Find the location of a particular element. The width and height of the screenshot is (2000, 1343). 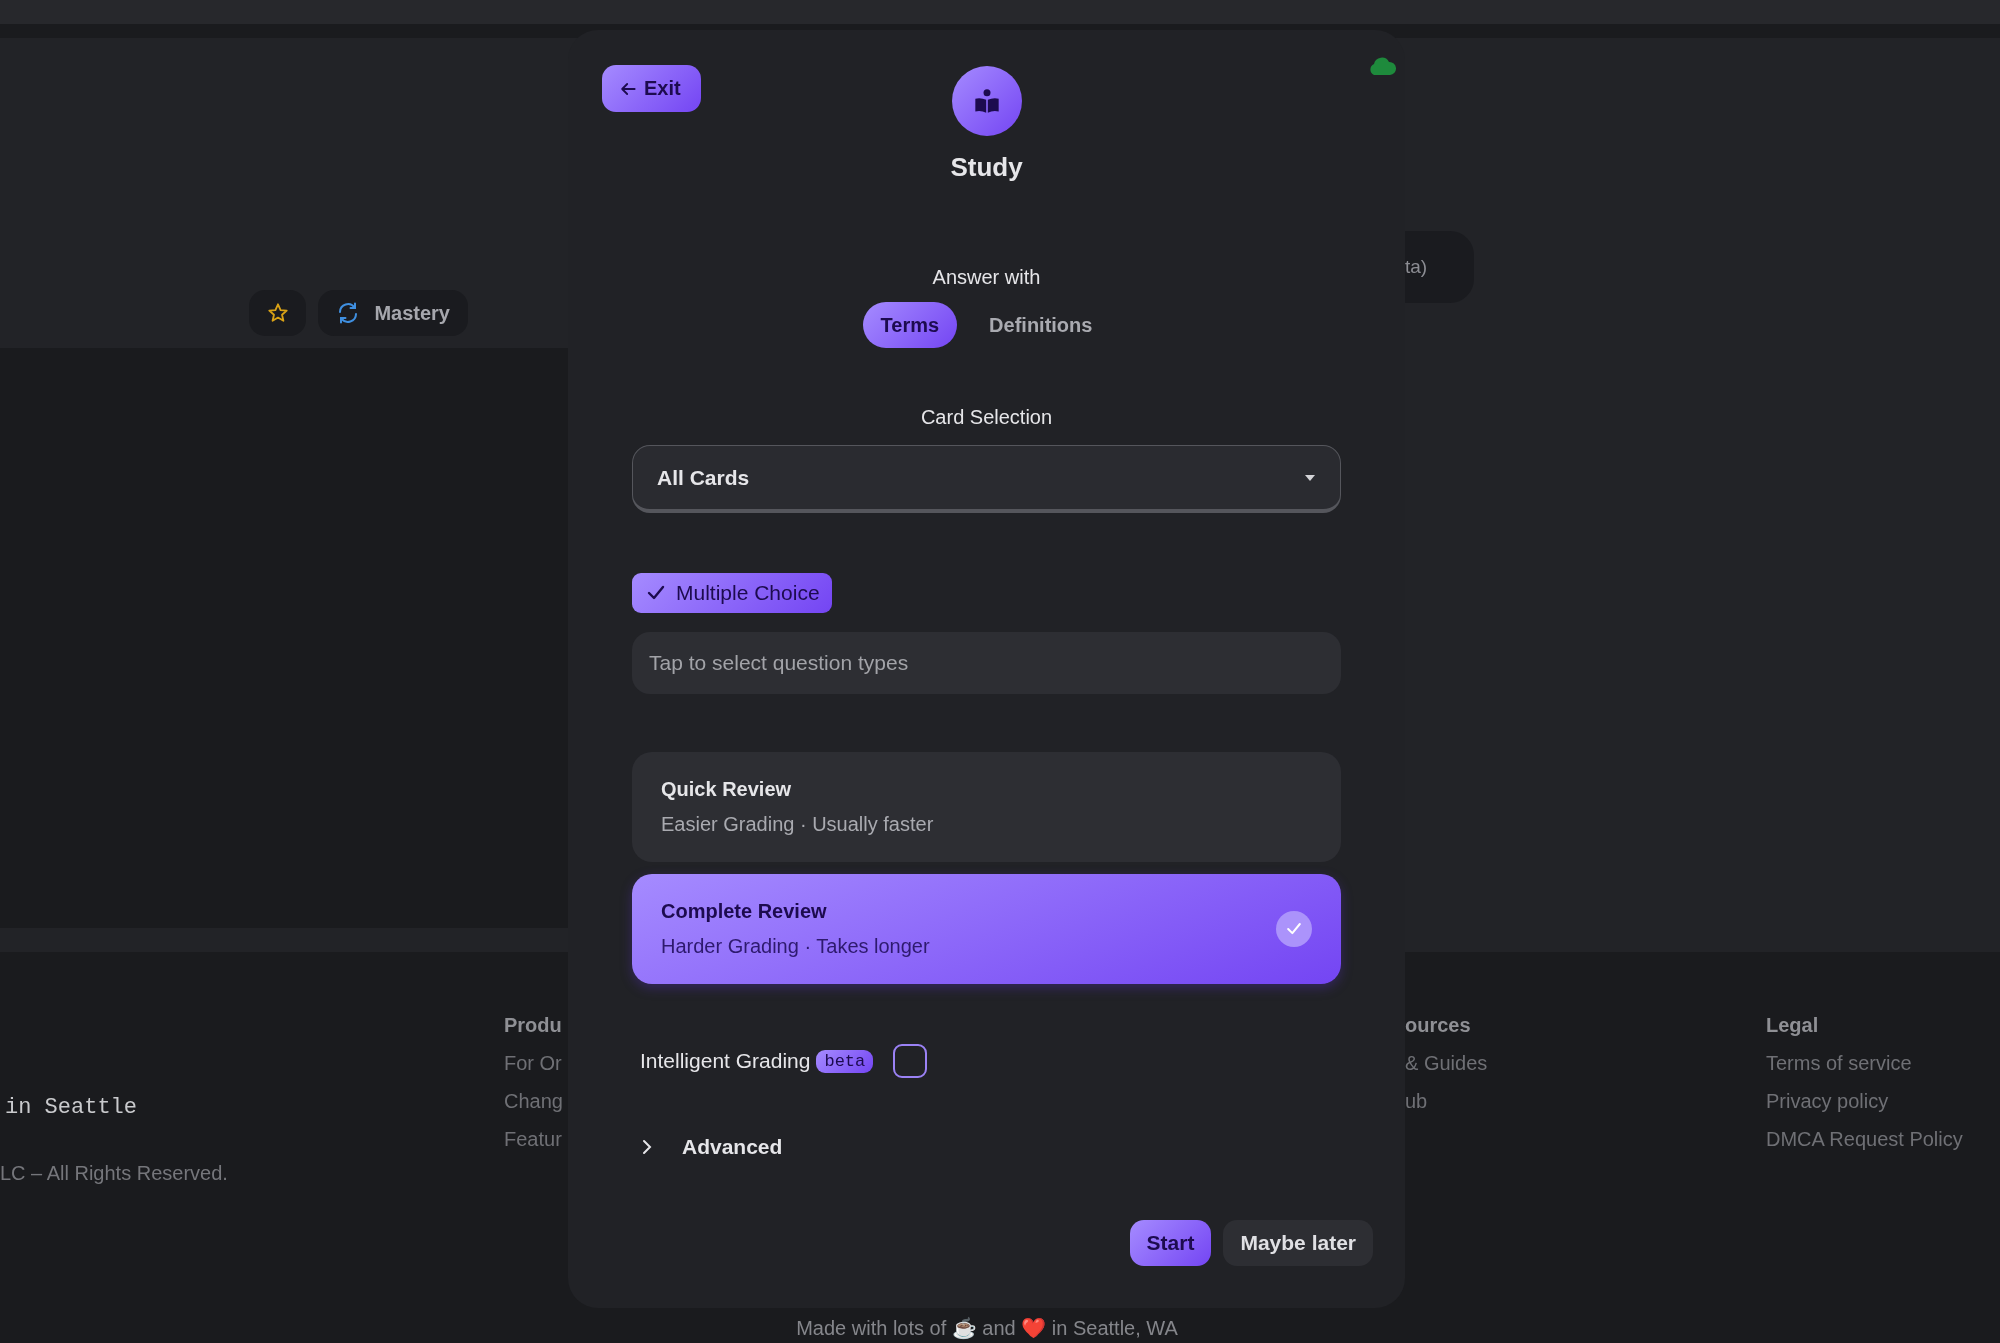

menu-pill: ta) is located at coordinates (1439, 267).